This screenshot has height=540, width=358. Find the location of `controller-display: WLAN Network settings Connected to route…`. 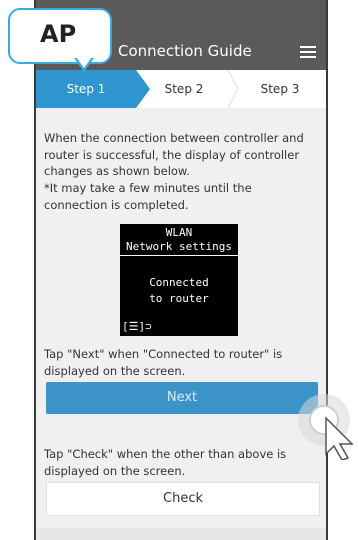

controller-display: WLAN Network settings Connected to route… is located at coordinates (179, 280).